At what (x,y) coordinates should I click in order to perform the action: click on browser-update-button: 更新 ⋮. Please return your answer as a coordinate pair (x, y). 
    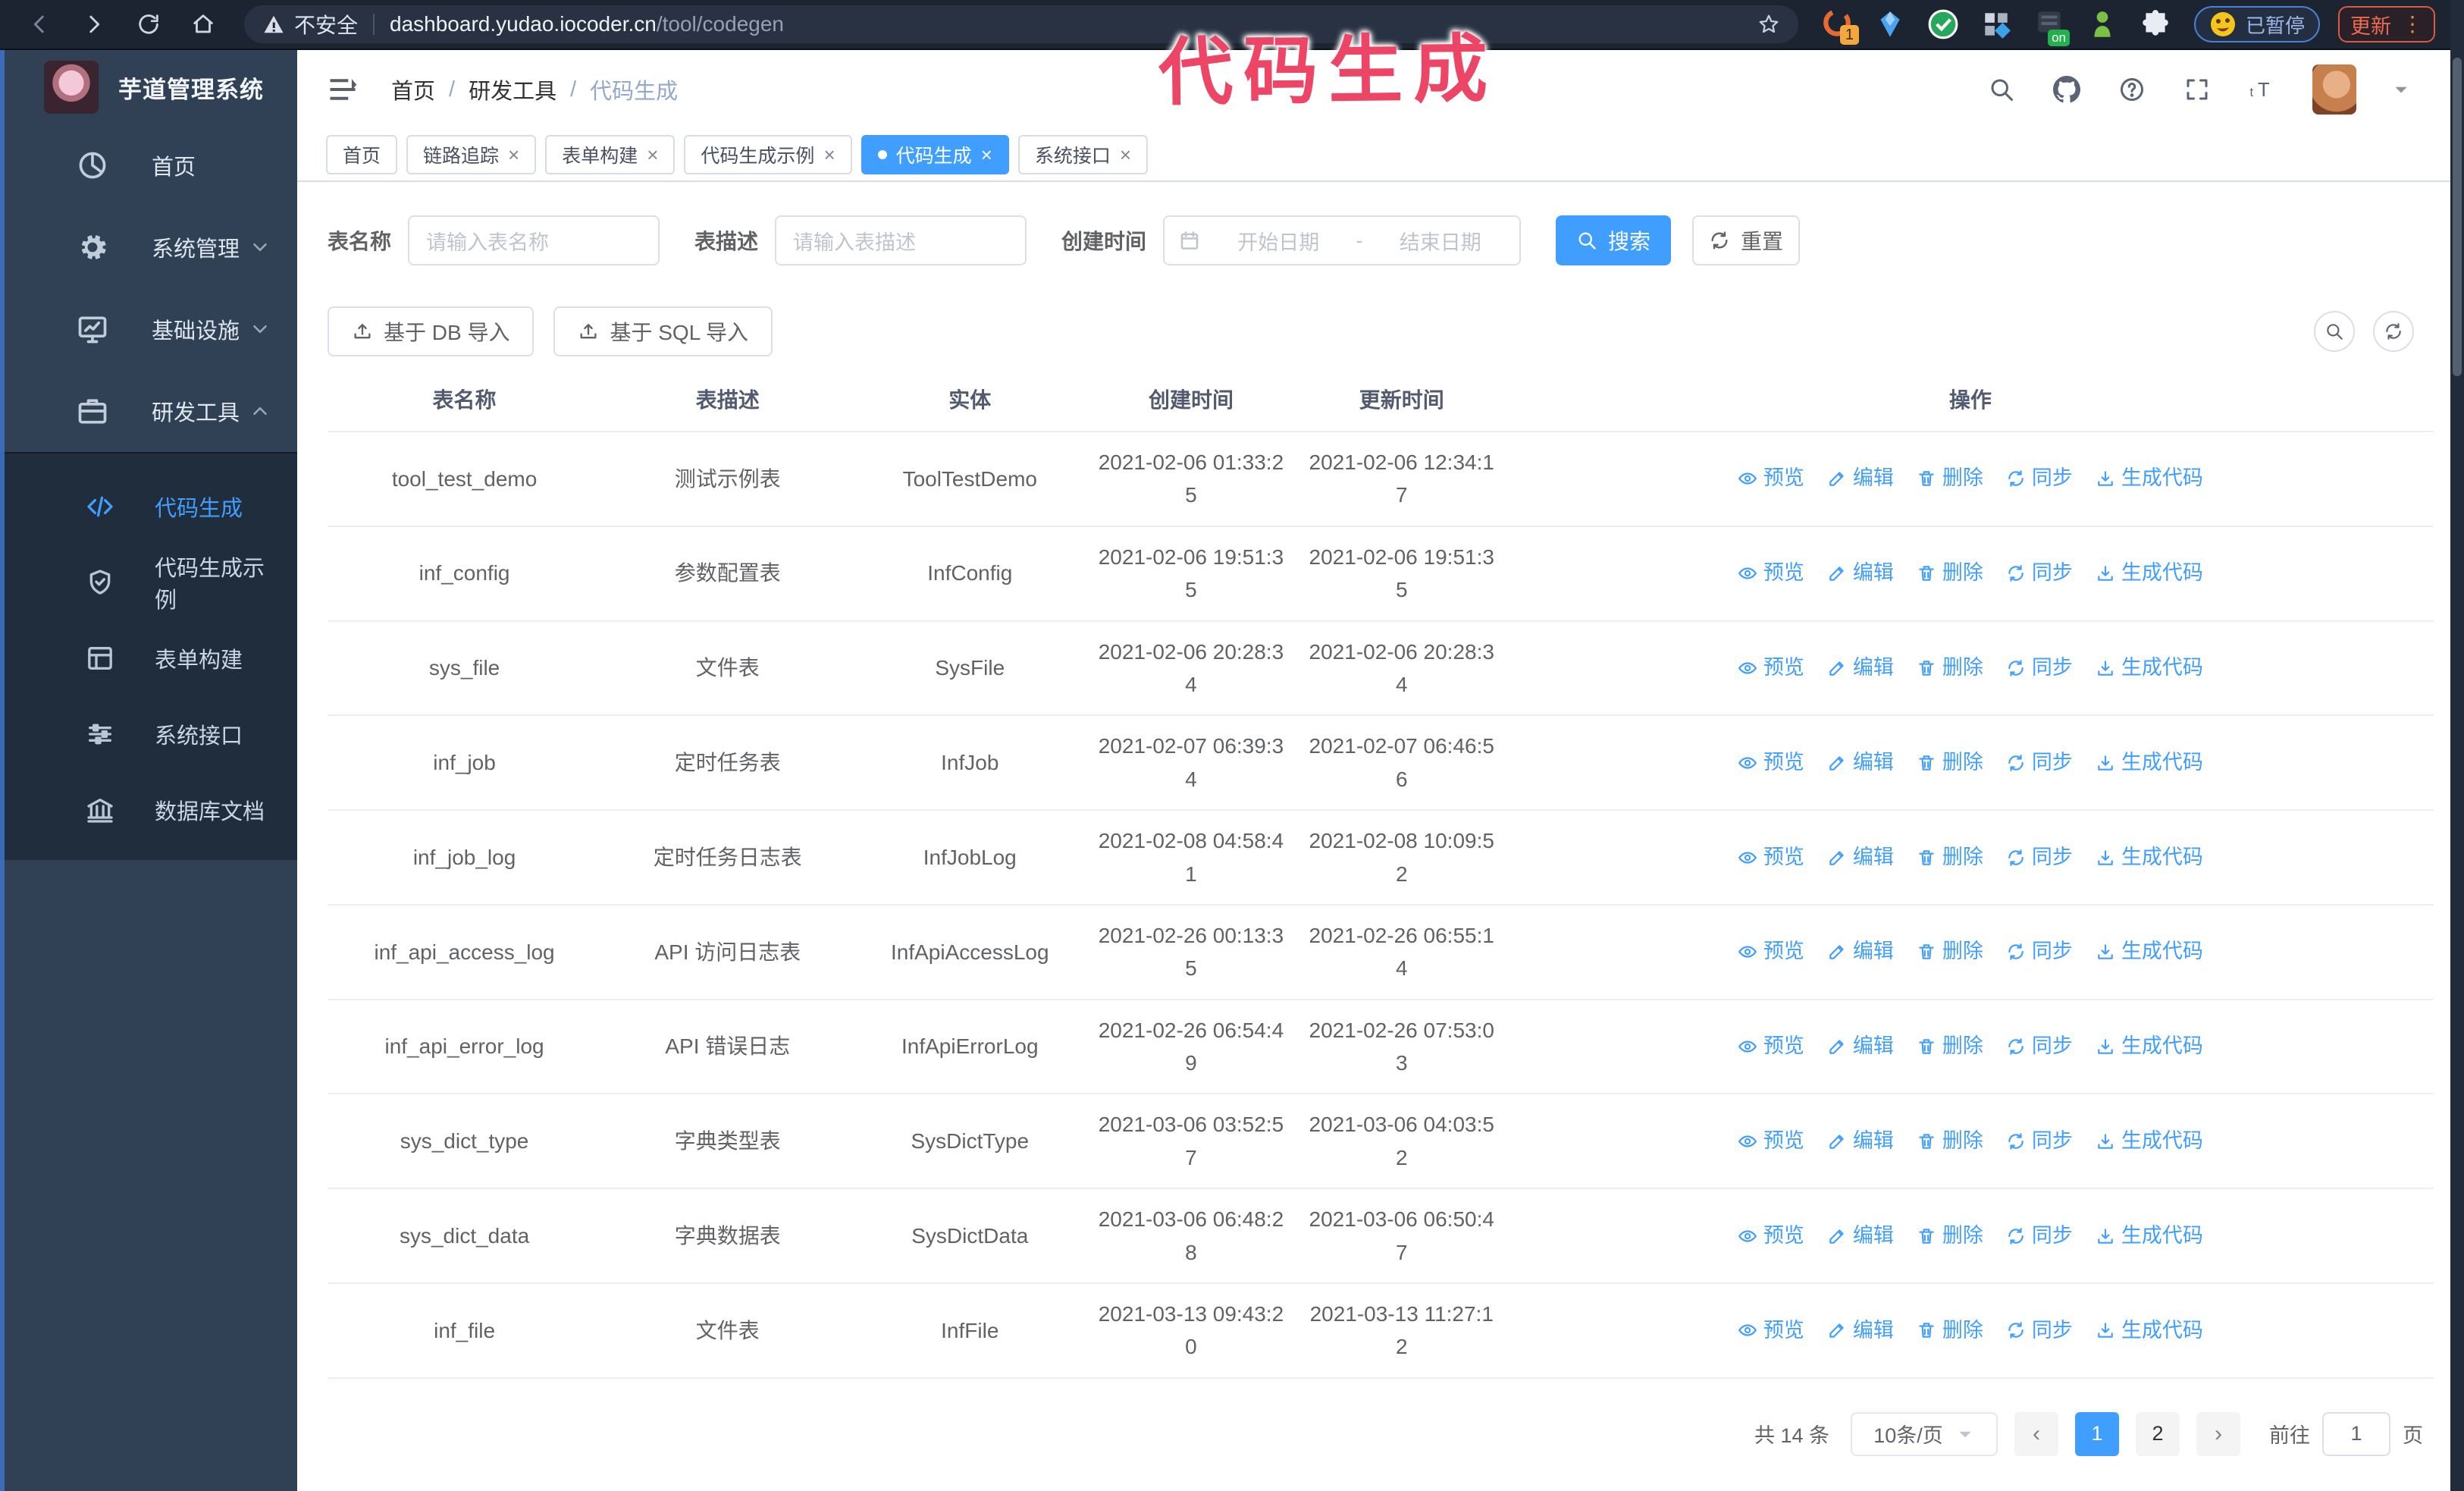
    Looking at the image, I should click on (2387, 24).